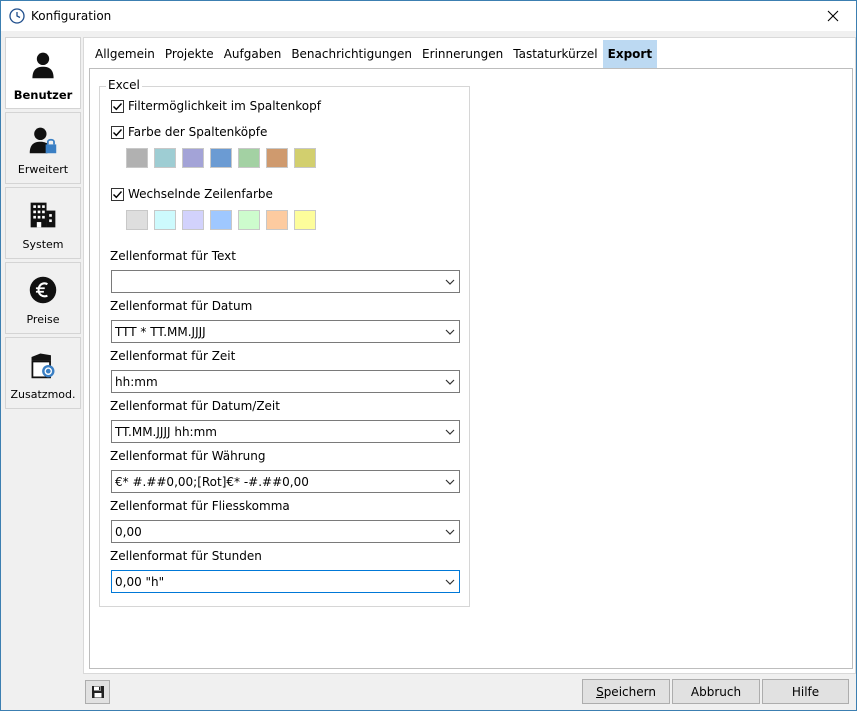  I want to click on cancel-button: Abbruch, so click(716, 691).